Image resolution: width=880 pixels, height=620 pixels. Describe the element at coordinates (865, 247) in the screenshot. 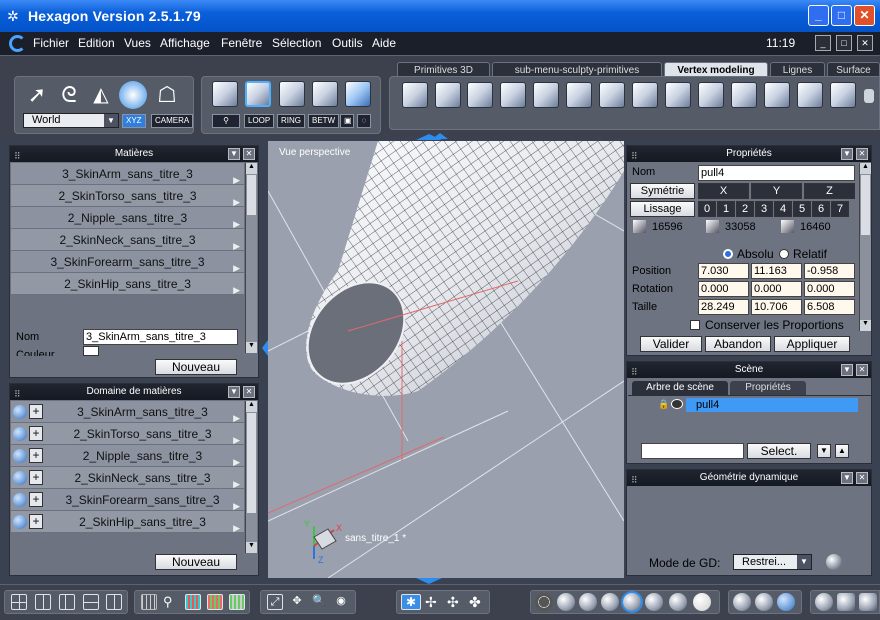

I see `proprietes-scrollbar: ▲ ▼` at that location.